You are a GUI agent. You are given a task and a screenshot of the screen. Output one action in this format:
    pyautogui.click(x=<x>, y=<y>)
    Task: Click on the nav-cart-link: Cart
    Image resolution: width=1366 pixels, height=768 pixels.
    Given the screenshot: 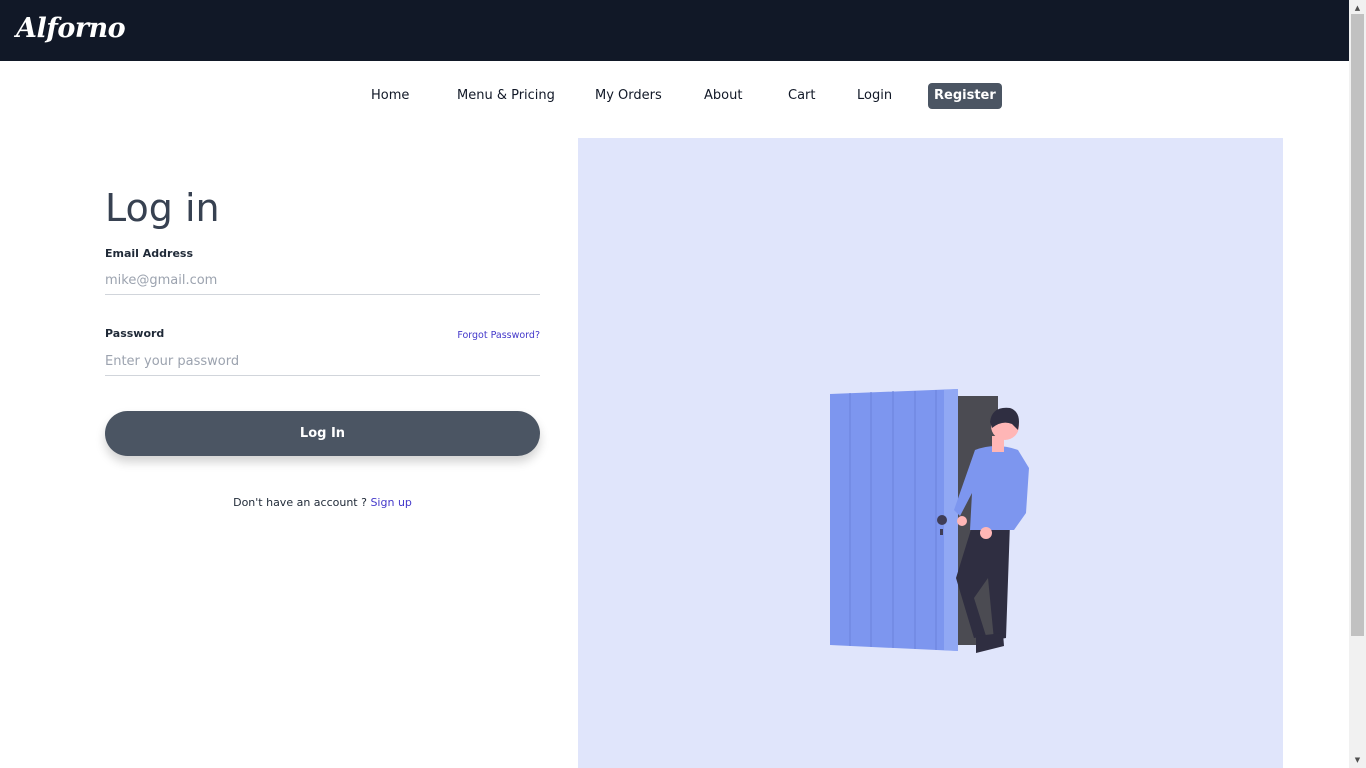 What is the action you would take?
    pyautogui.click(x=802, y=96)
    